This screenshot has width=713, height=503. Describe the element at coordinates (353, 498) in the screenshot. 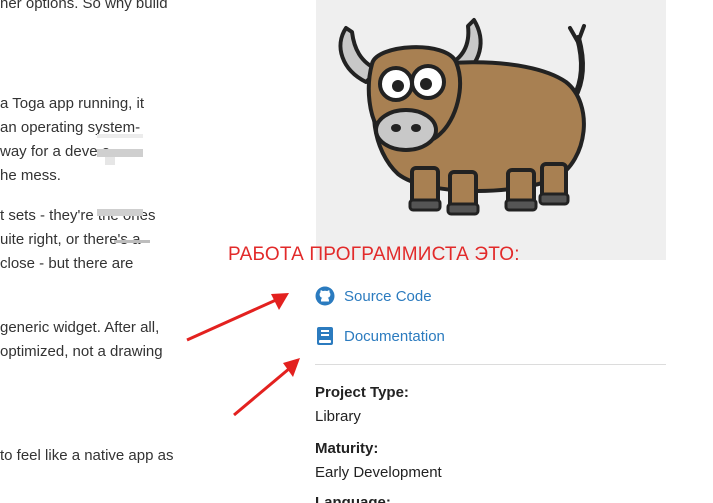

I see `language-label: Language:` at that location.